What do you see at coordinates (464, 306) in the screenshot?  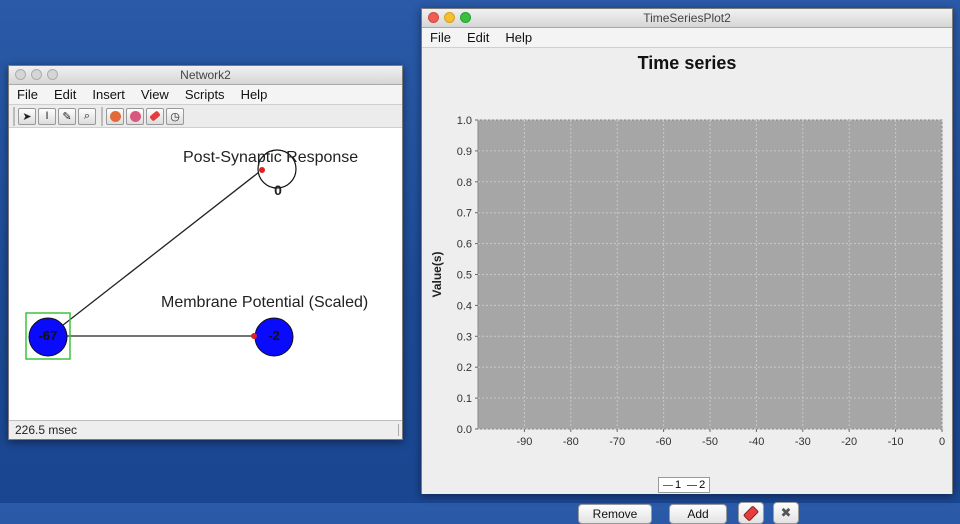 I see `y-tick-label: 0.4` at bounding box center [464, 306].